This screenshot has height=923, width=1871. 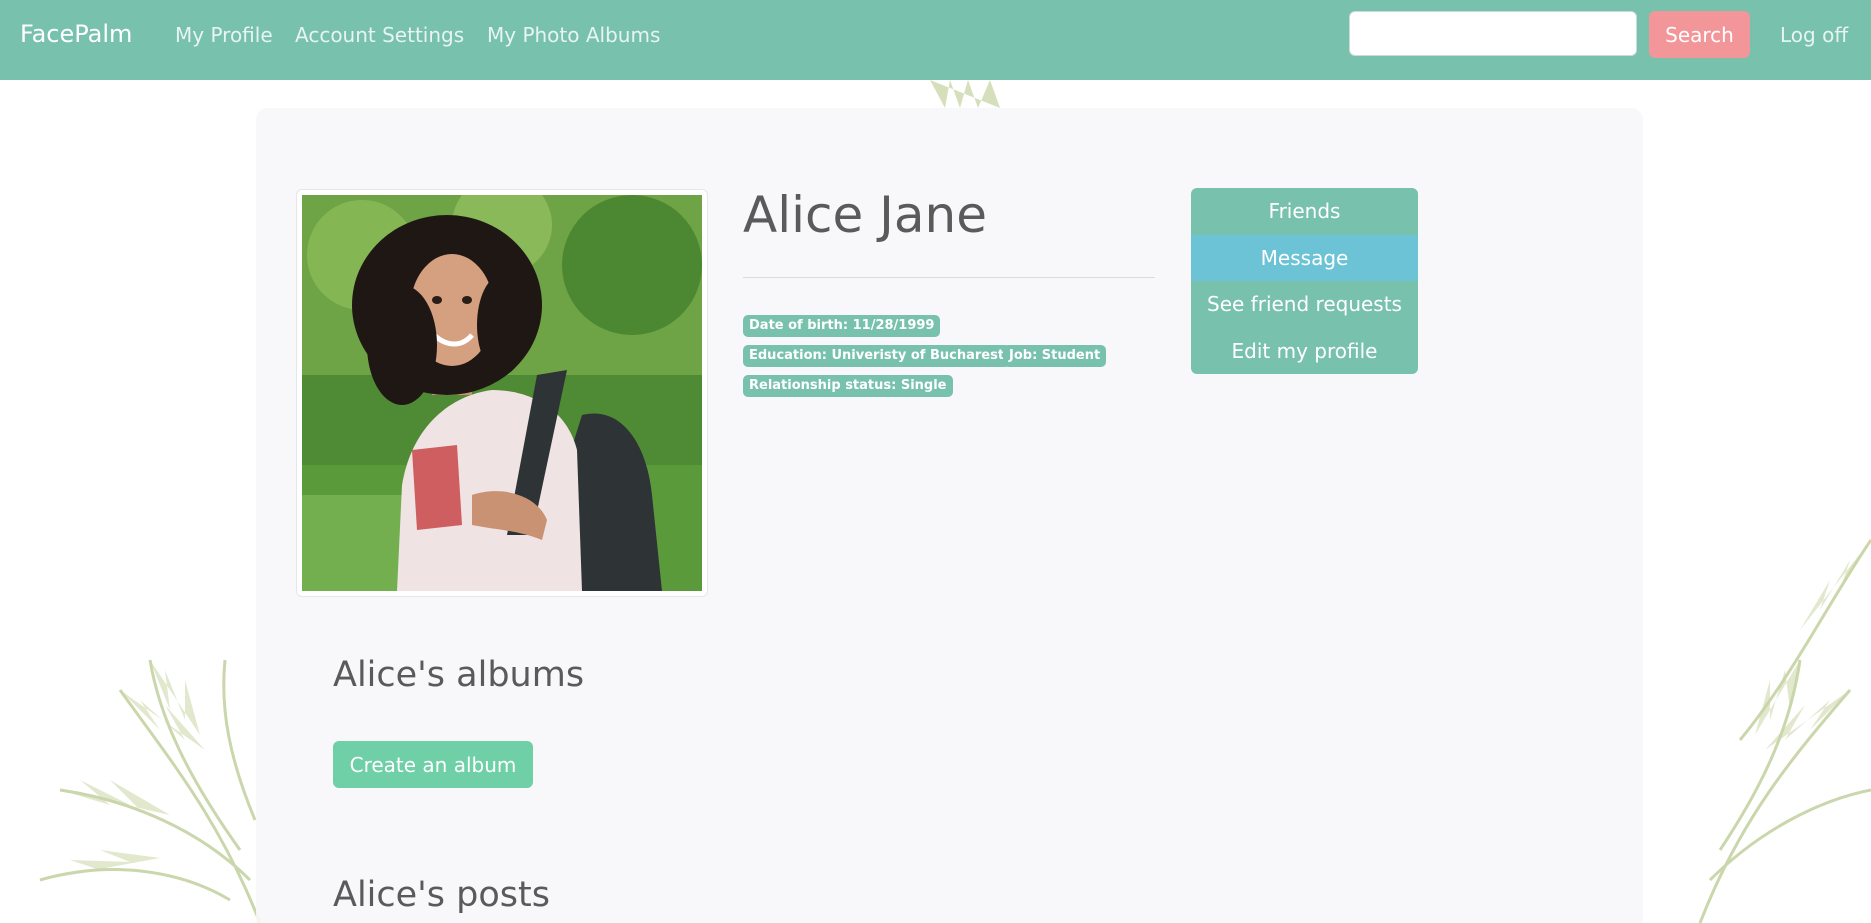 What do you see at coordinates (1055, 356) in the screenshot?
I see `job-badge: Job: Student` at bounding box center [1055, 356].